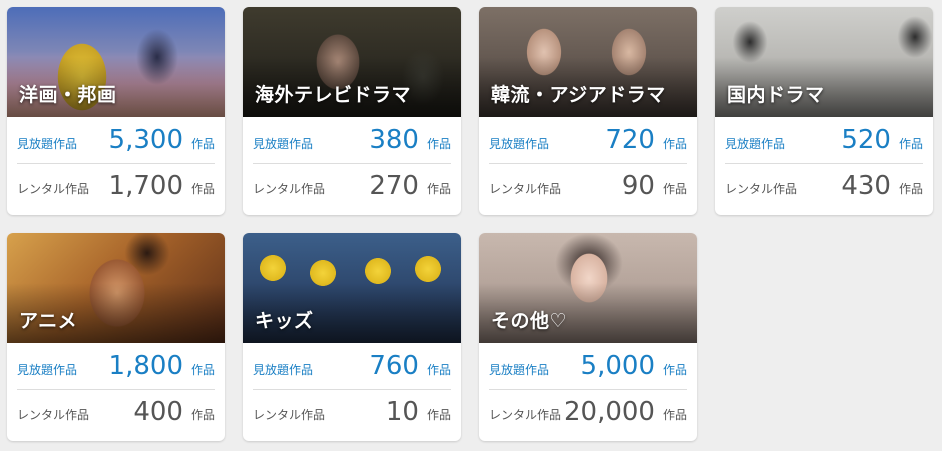 The width and height of the screenshot is (942, 451). Describe the element at coordinates (630, 140) in the screenshot. I see `unlimited-count: 720` at that location.